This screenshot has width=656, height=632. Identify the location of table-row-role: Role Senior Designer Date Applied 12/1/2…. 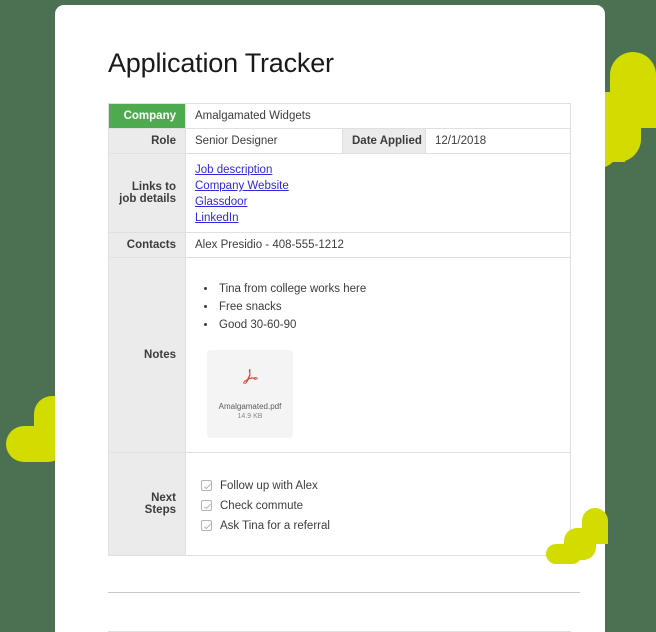
(340, 141).